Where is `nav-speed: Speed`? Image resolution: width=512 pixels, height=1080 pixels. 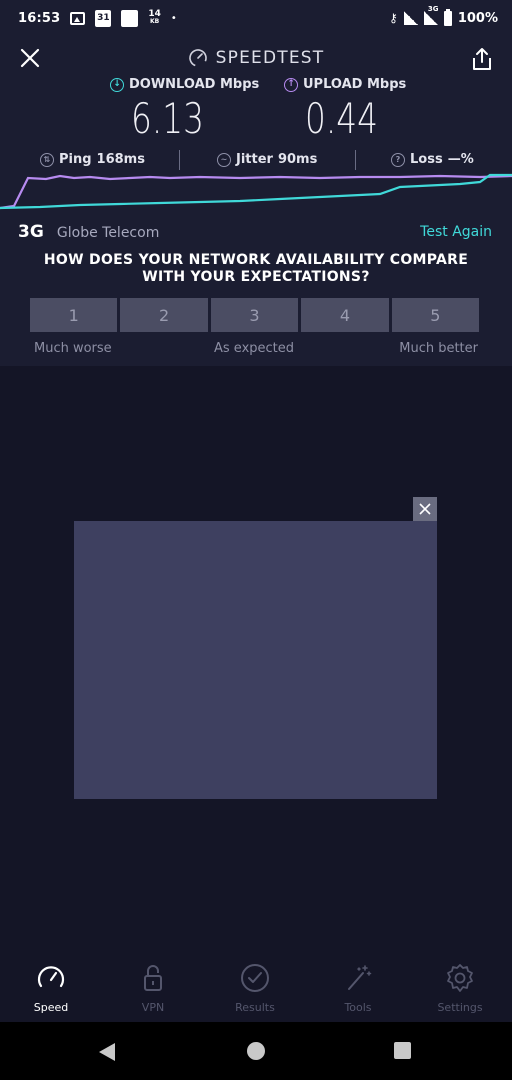 nav-speed: Speed is located at coordinates (51, 988).